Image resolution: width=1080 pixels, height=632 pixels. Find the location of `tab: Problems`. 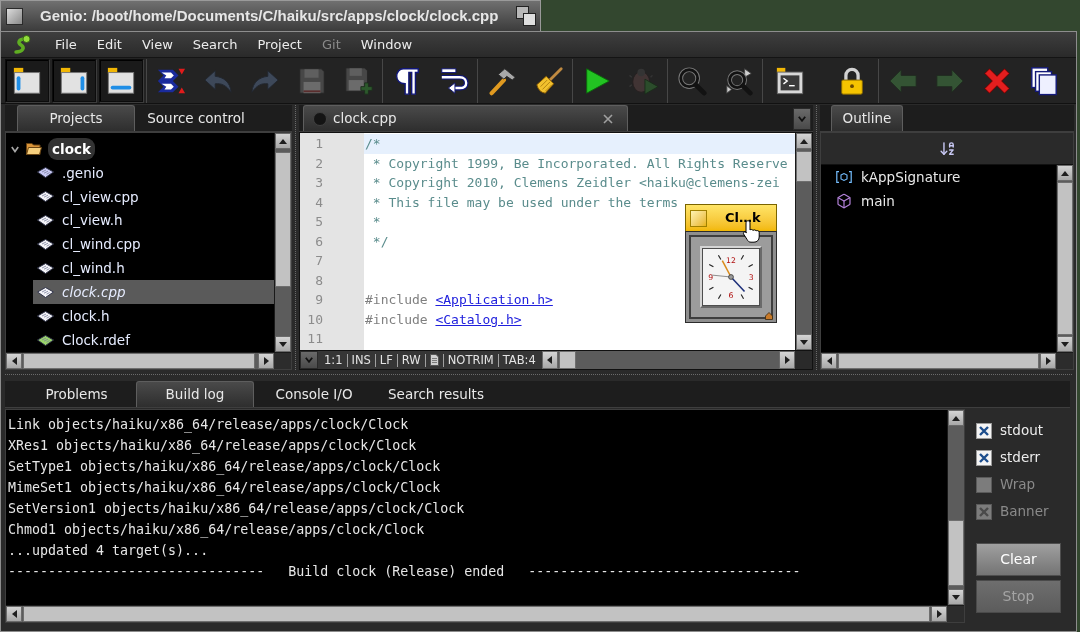

tab: Problems is located at coordinates (76, 394).